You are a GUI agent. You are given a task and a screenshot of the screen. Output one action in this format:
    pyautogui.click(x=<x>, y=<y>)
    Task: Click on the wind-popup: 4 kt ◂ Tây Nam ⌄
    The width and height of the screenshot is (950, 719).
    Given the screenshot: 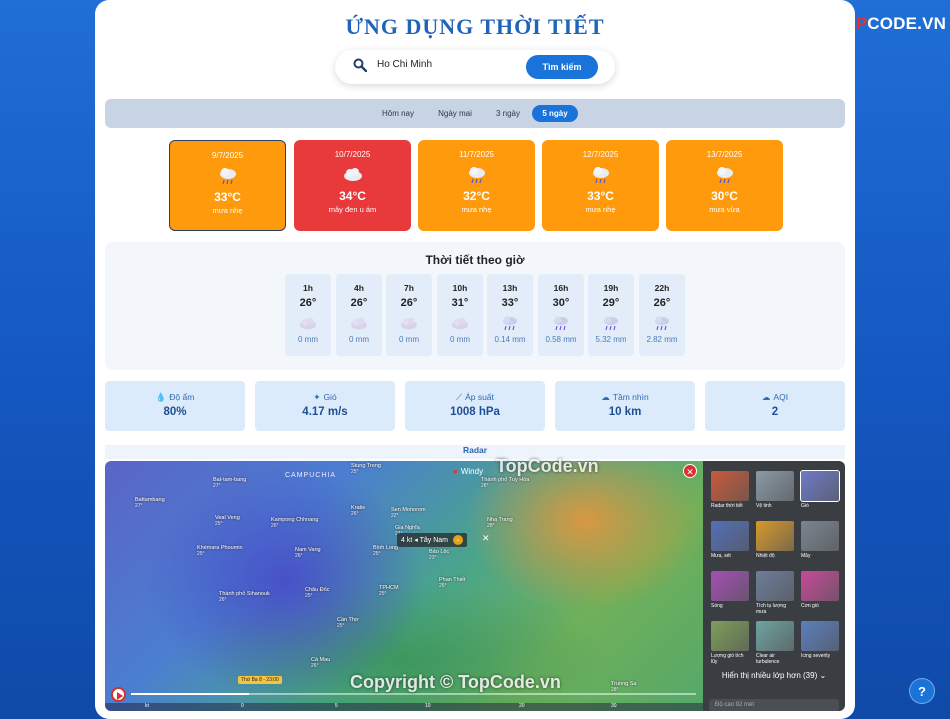 What is the action you would take?
    pyautogui.click(x=432, y=540)
    